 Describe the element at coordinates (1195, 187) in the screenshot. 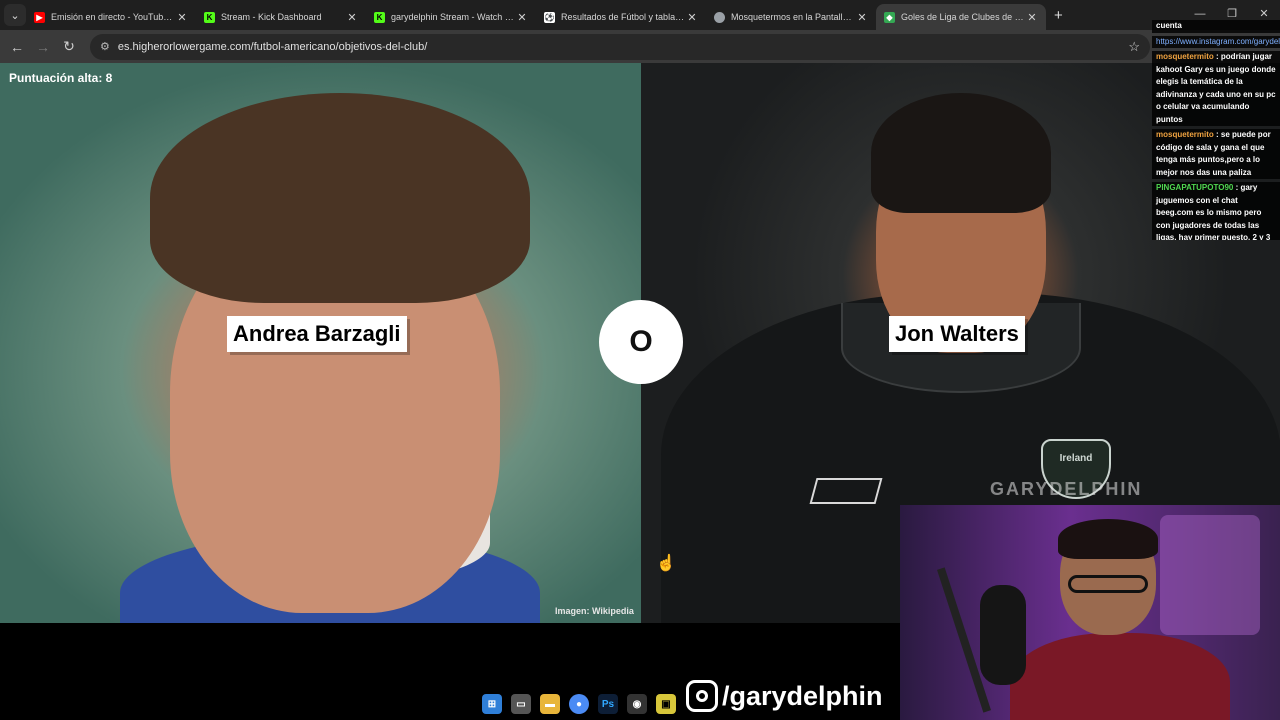

I see `chat-username: PINGAPATUPOTO90` at that location.